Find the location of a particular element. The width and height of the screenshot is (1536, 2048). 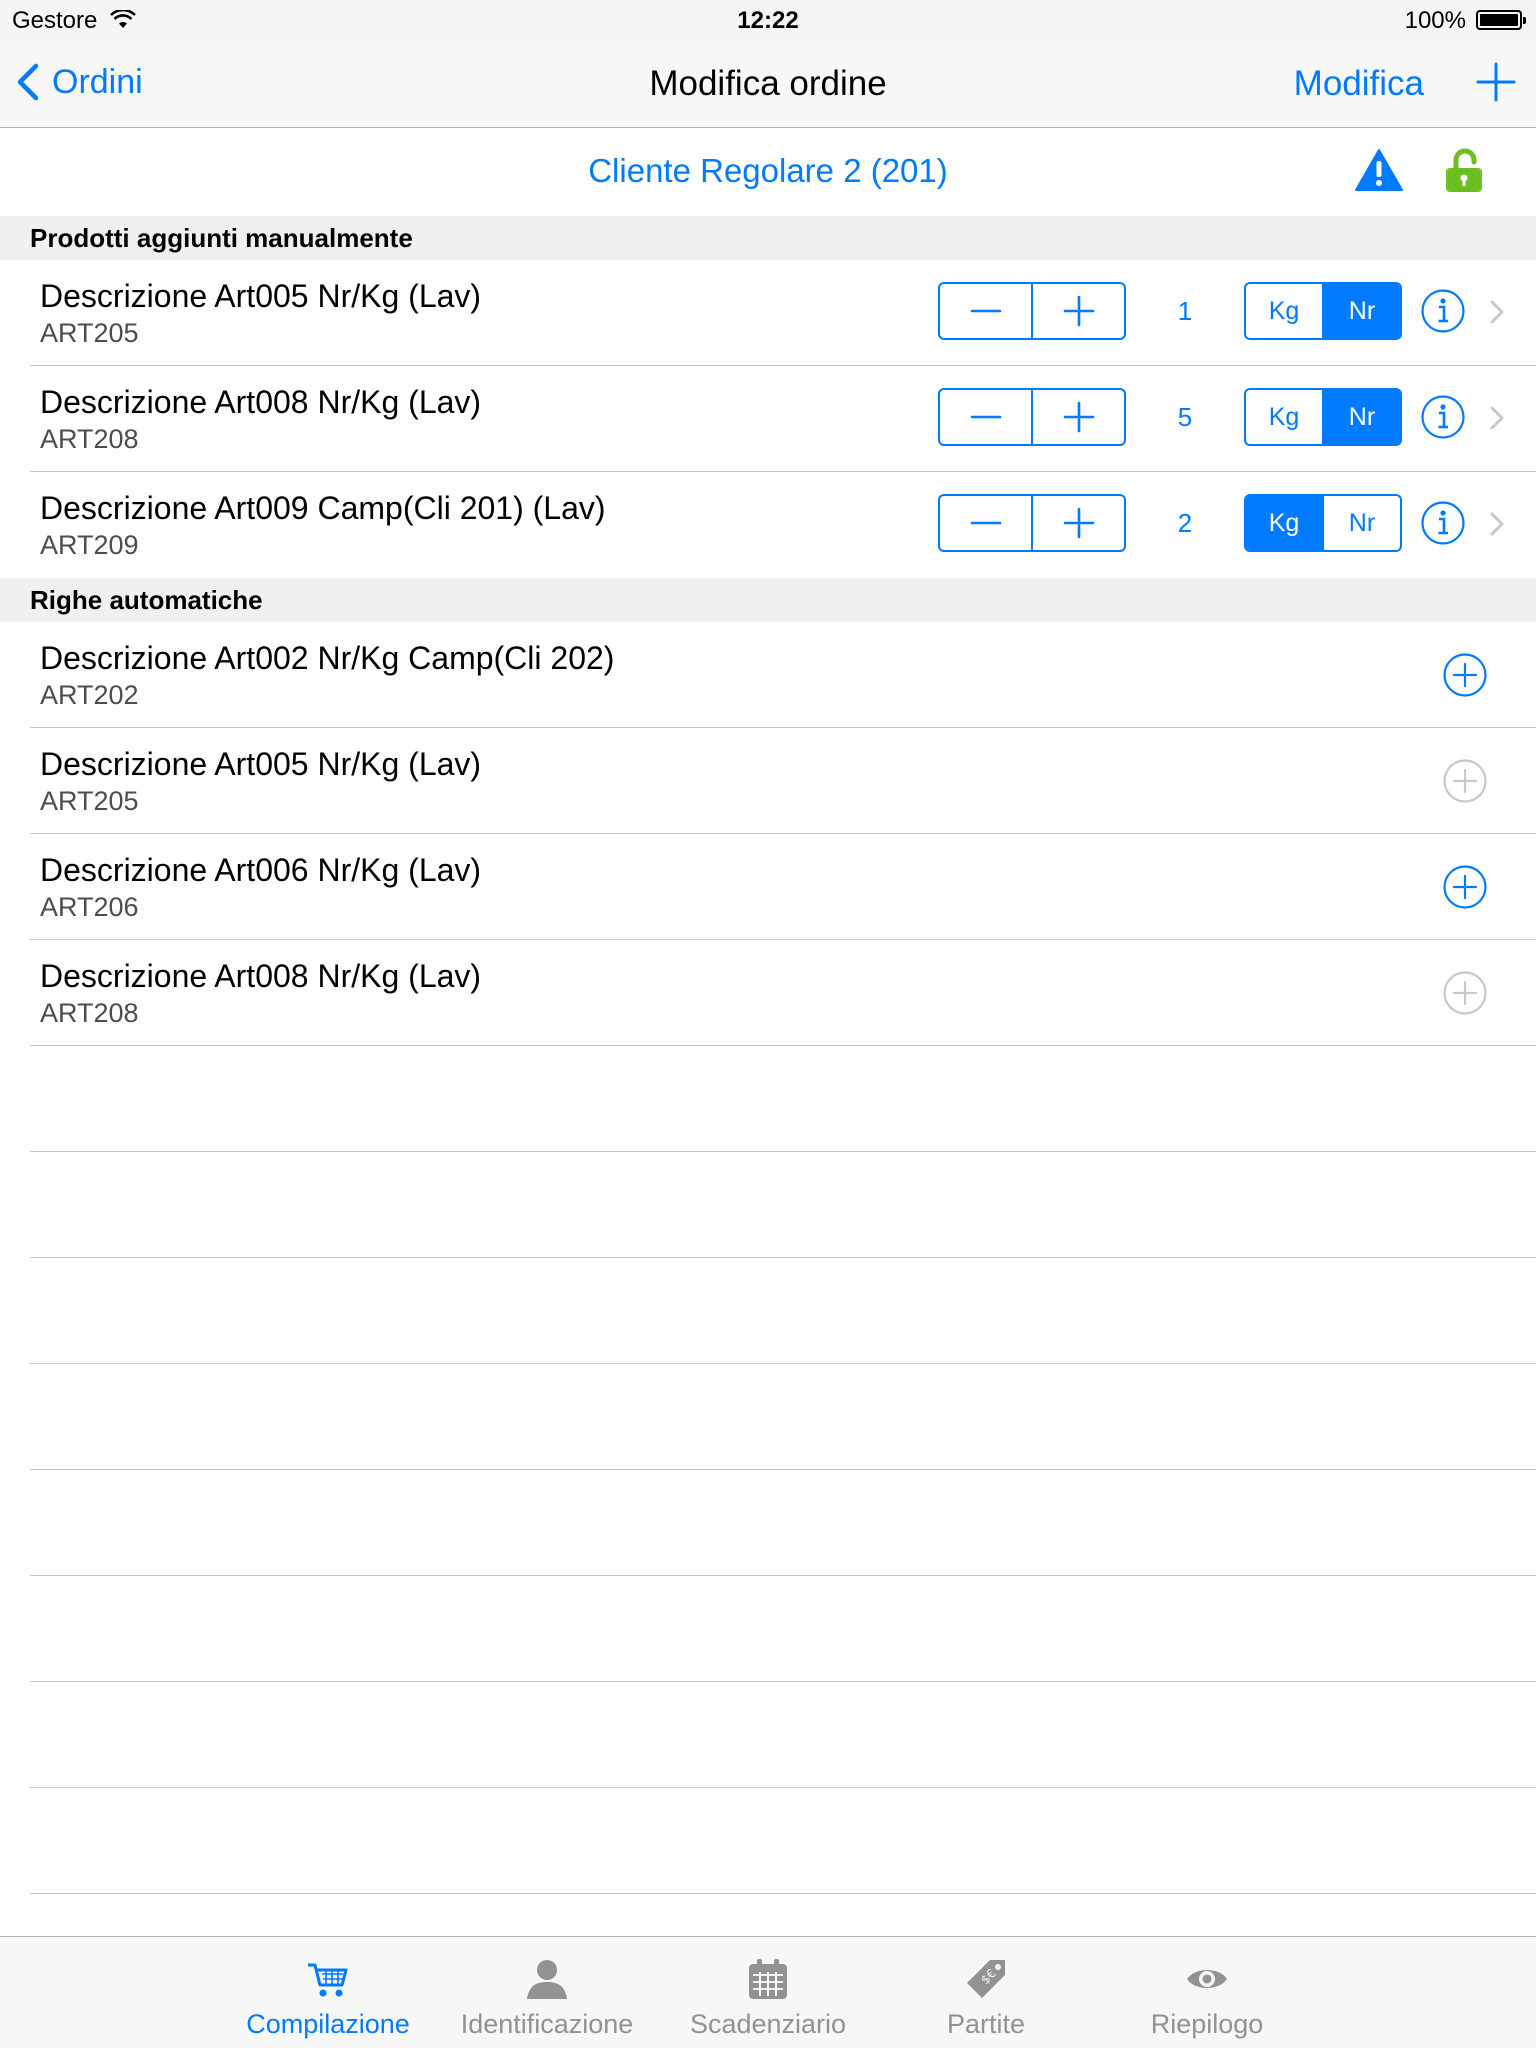

product-code: ART206 is located at coordinates (89, 907).